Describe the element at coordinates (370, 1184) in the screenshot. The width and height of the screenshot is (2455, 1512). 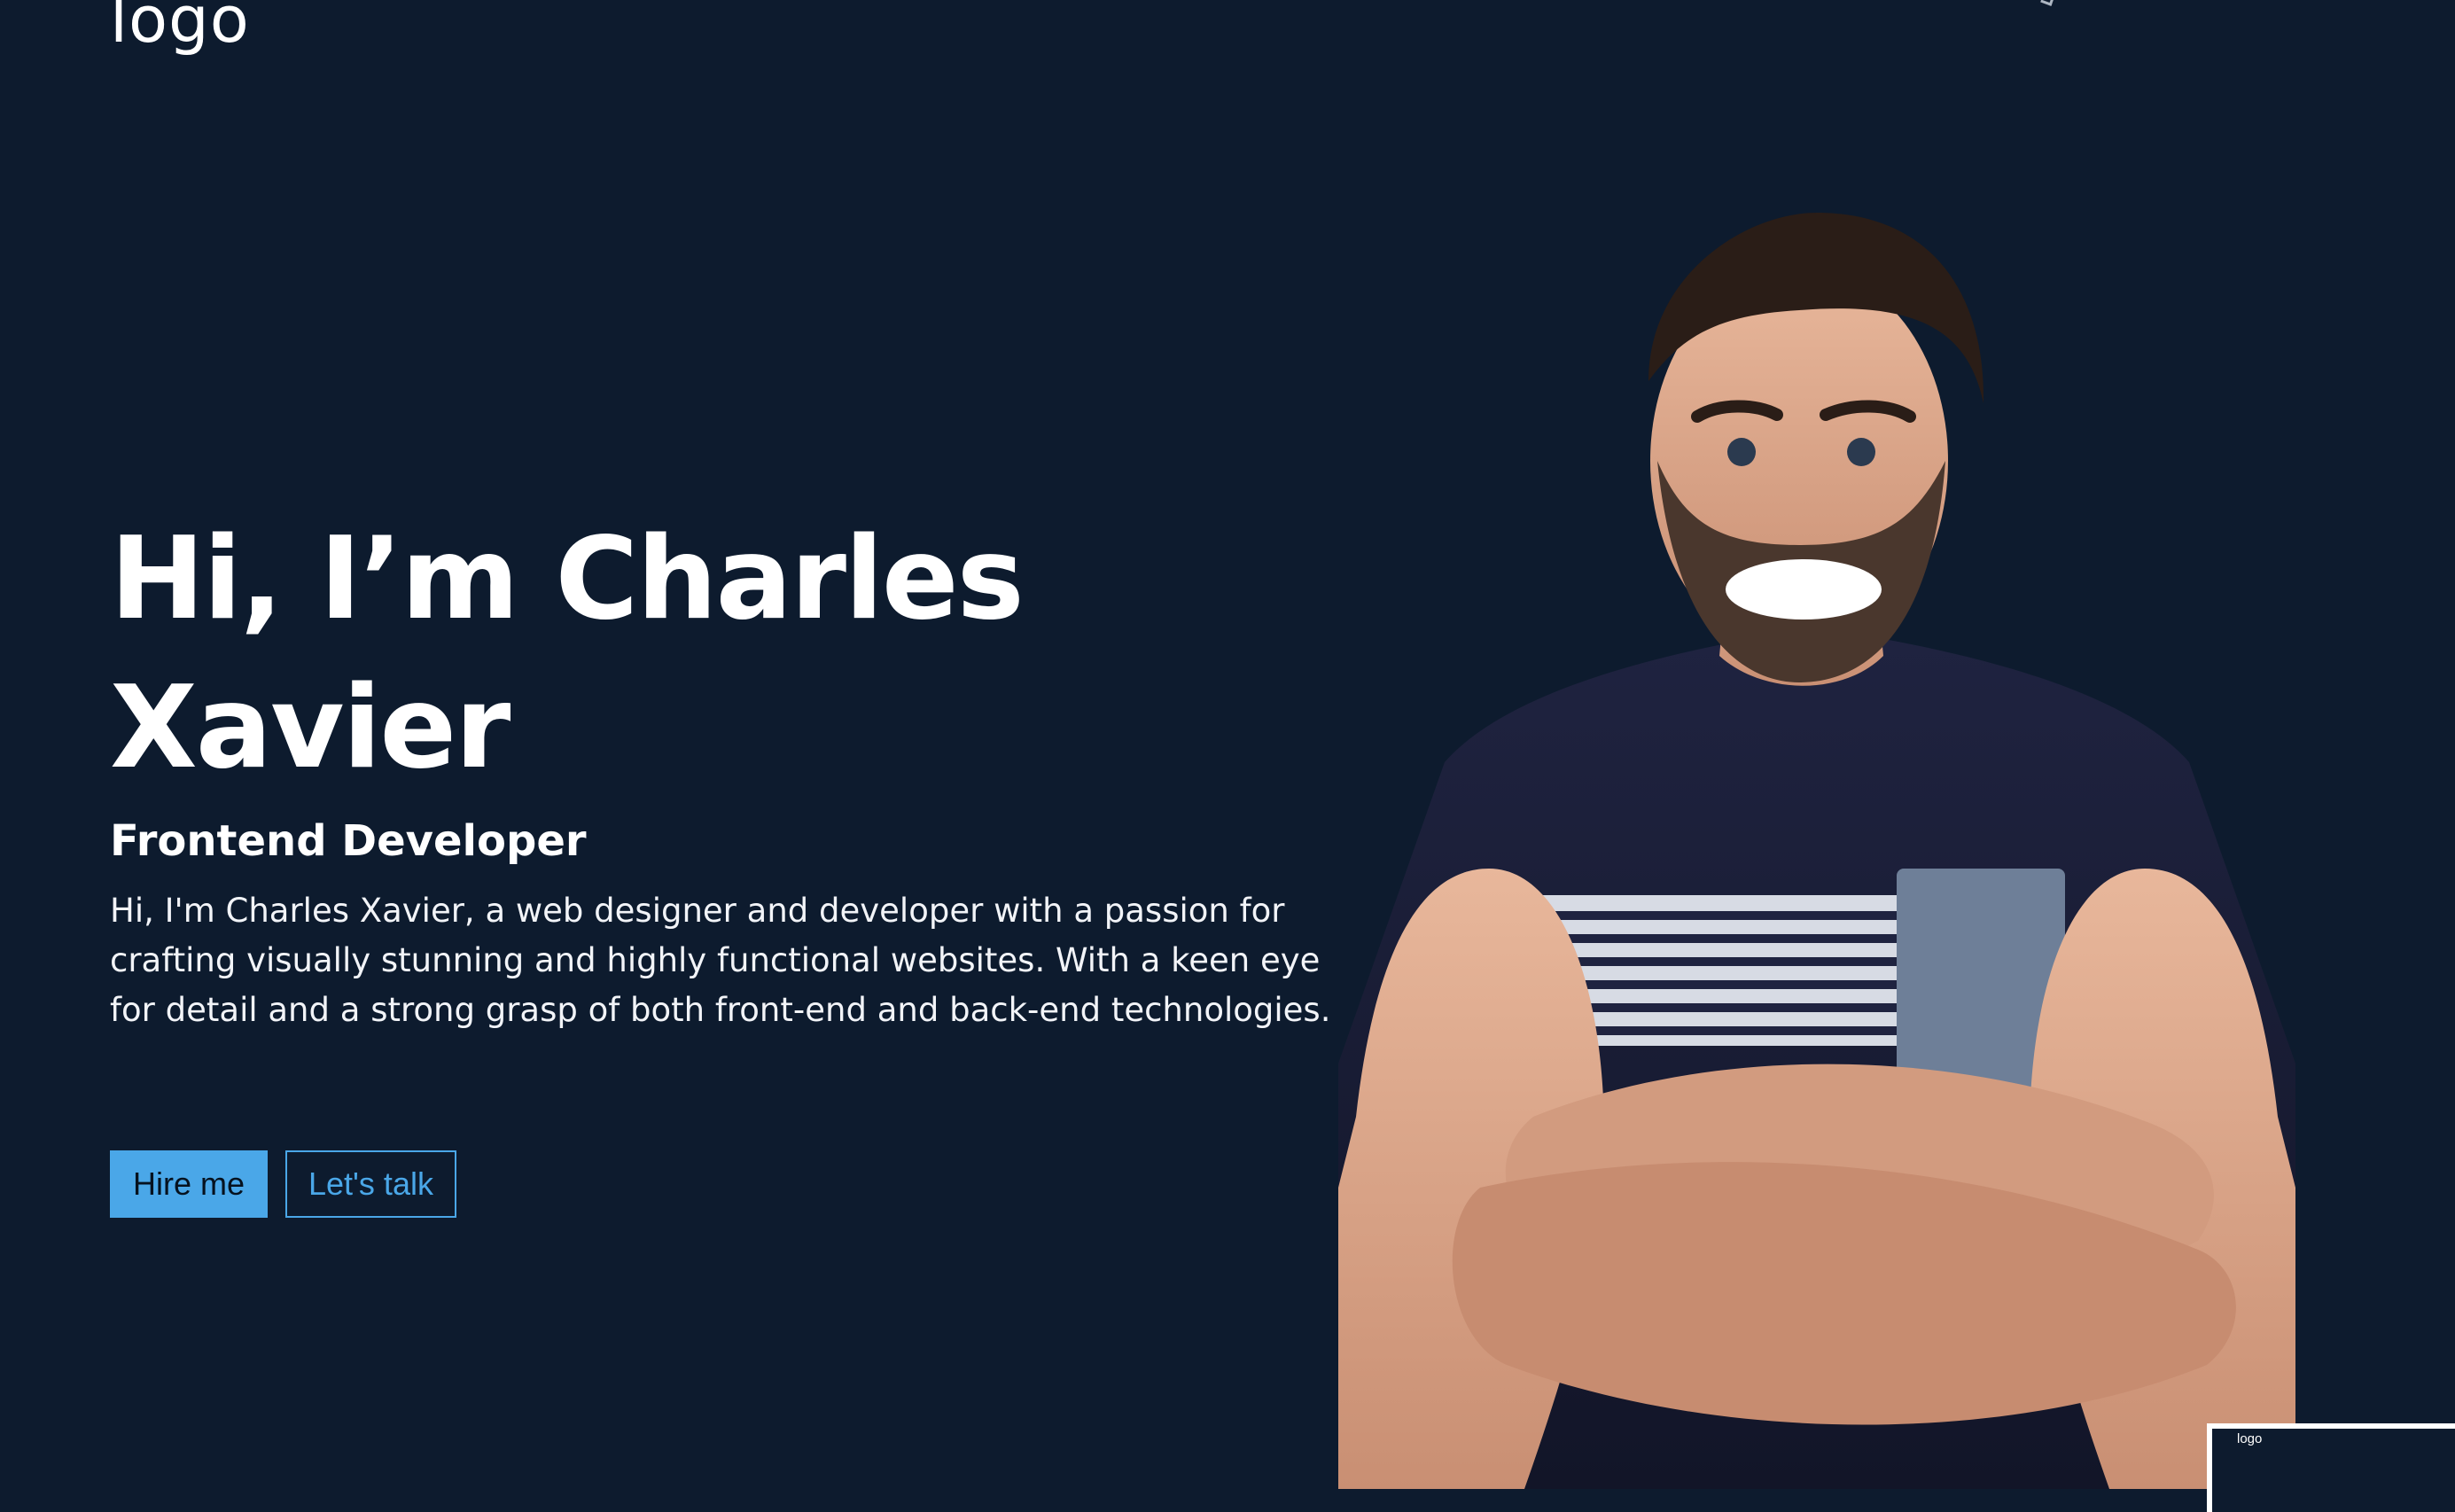
I see `lets-talk-button: Let's talk` at that location.